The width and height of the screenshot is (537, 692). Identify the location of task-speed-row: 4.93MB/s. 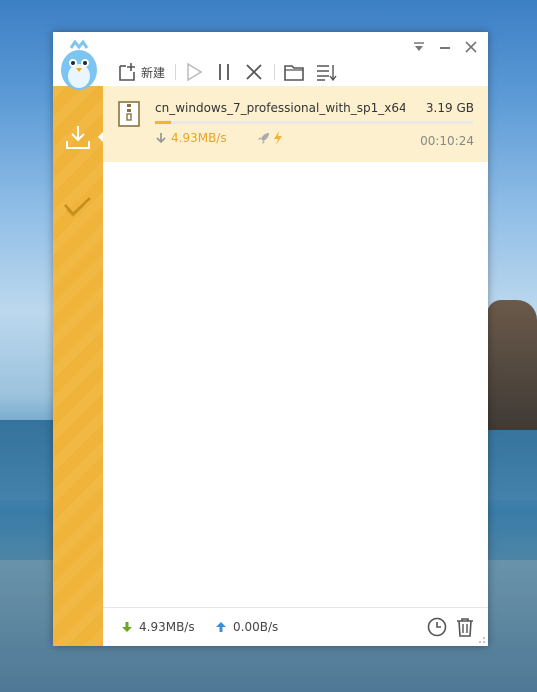
(219, 138).